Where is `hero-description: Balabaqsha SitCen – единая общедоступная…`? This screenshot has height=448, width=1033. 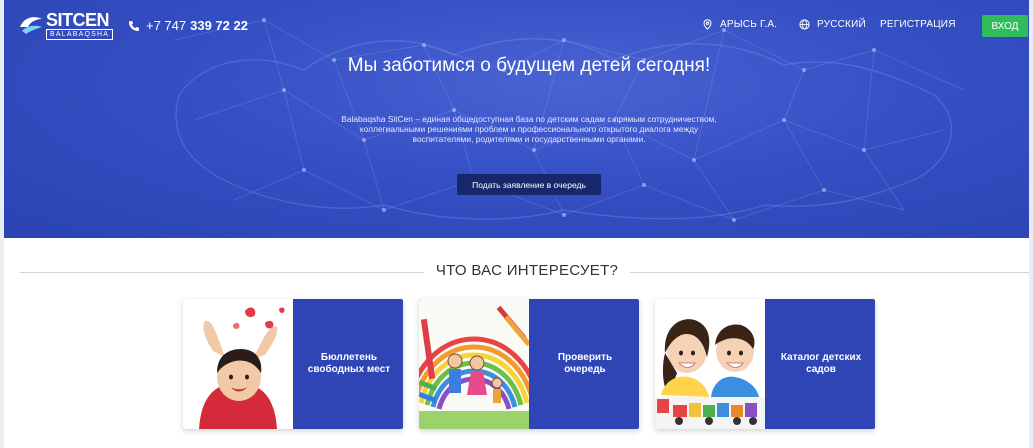
hero-description: Balabaqsha SitCen – единая общедоступная… is located at coordinates (529, 129).